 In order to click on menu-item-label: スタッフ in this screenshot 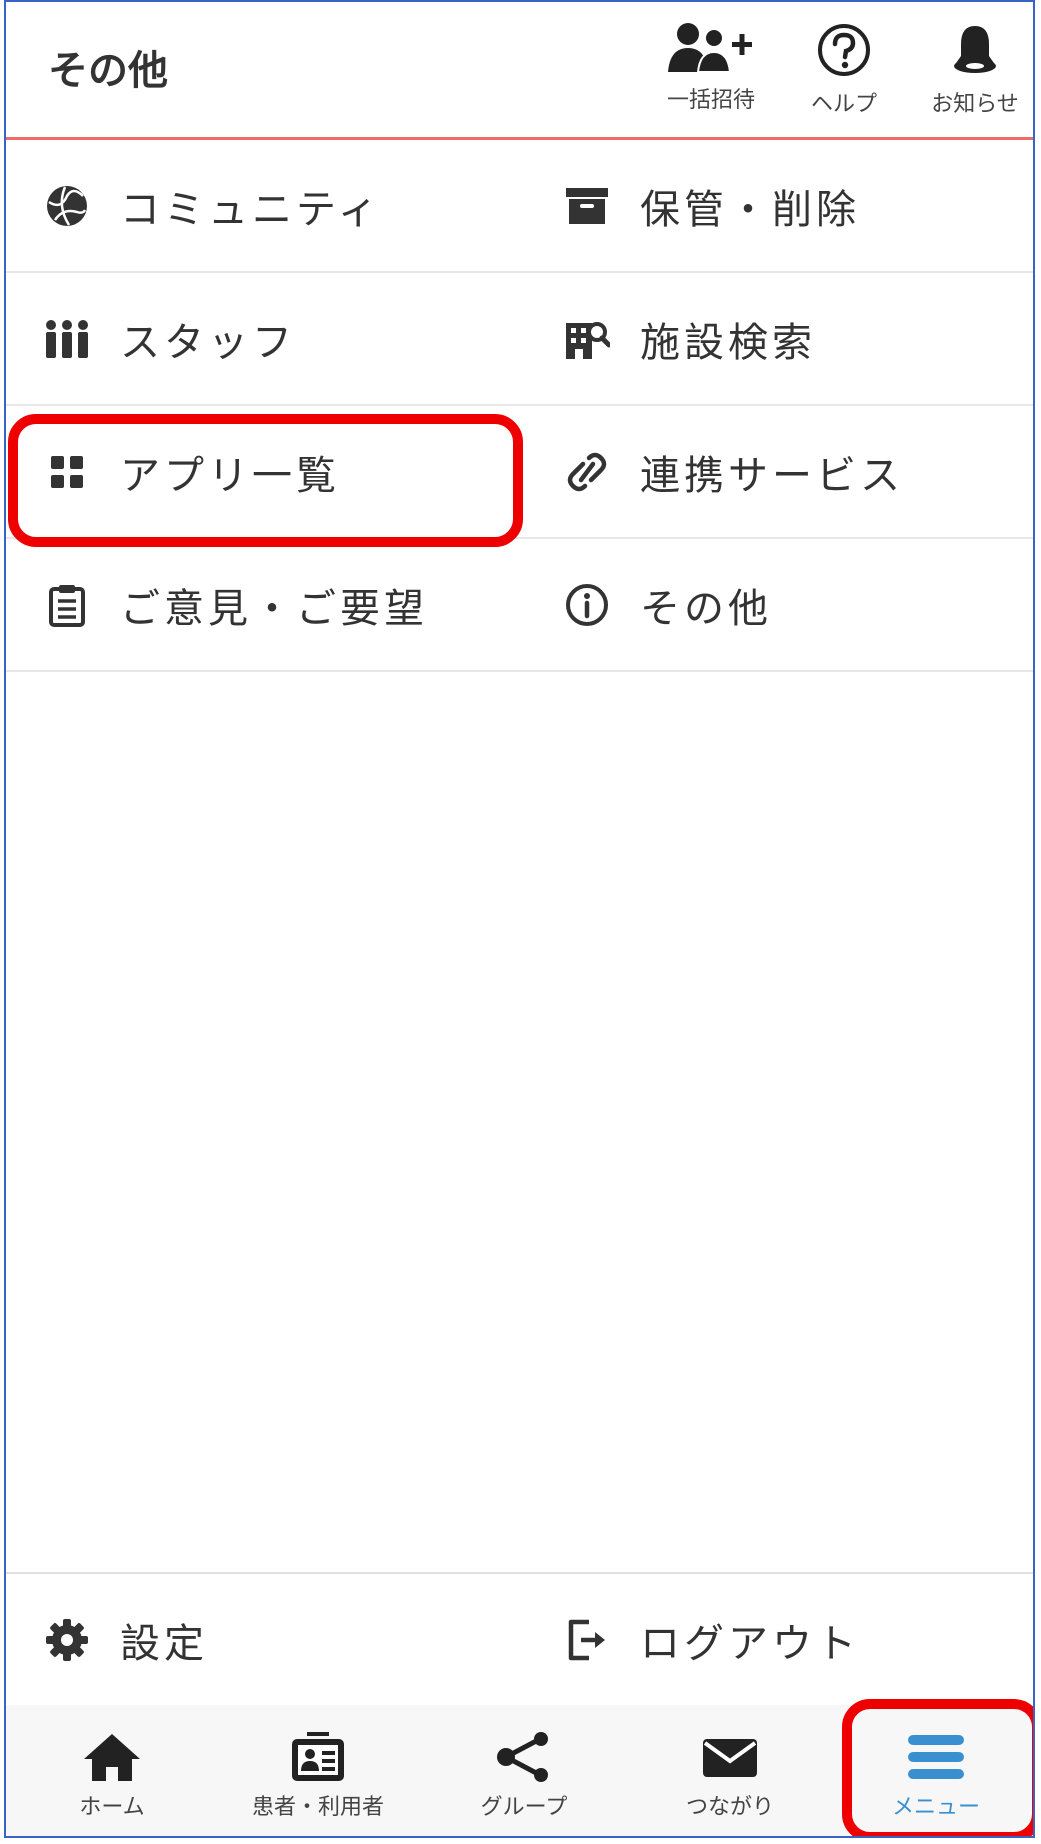, I will do `click(208, 342)`.